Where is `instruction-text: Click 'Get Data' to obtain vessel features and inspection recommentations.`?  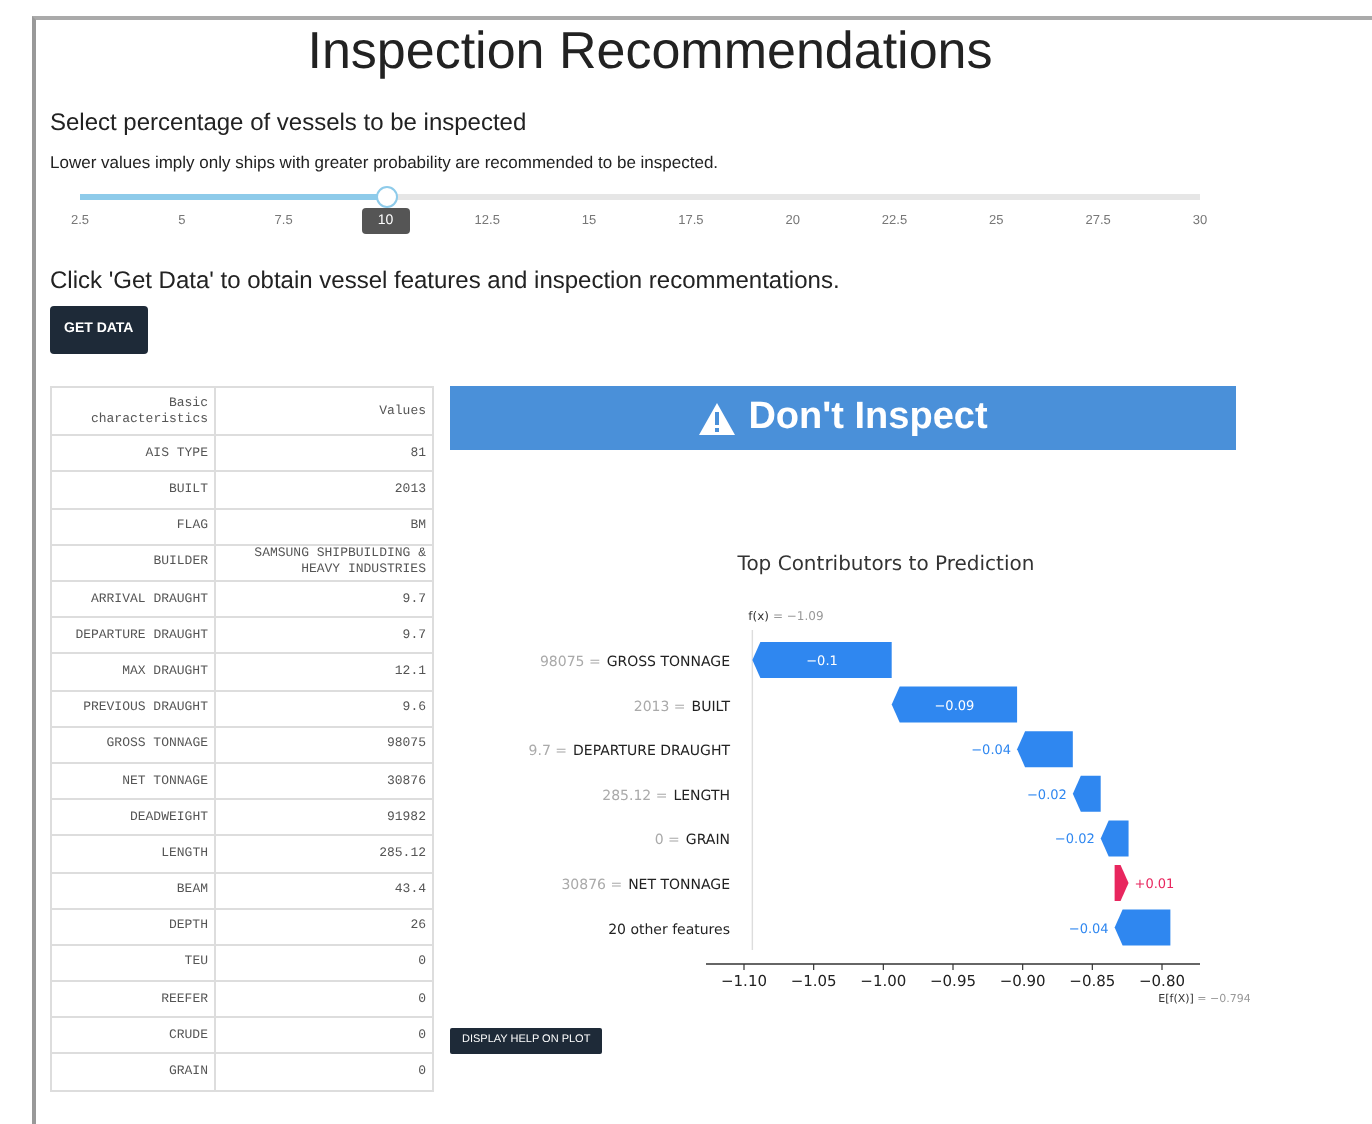 instruction-text: Click 'Get Data' to obtain vessel features and inspection recommentations. is located at coordinates (446, 280).